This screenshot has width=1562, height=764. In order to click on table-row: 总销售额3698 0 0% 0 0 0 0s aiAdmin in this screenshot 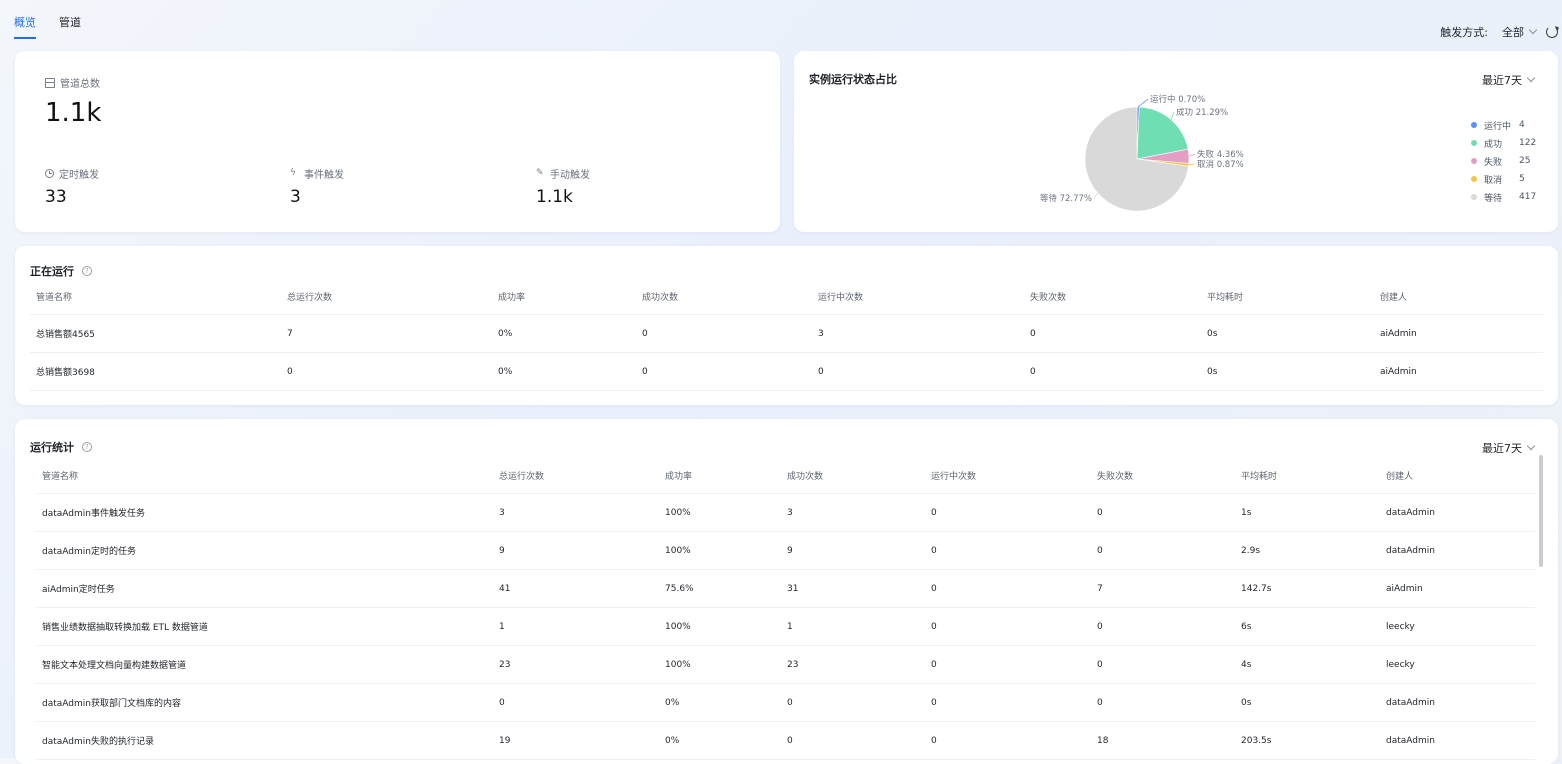, I will do `click(786, 371)`.